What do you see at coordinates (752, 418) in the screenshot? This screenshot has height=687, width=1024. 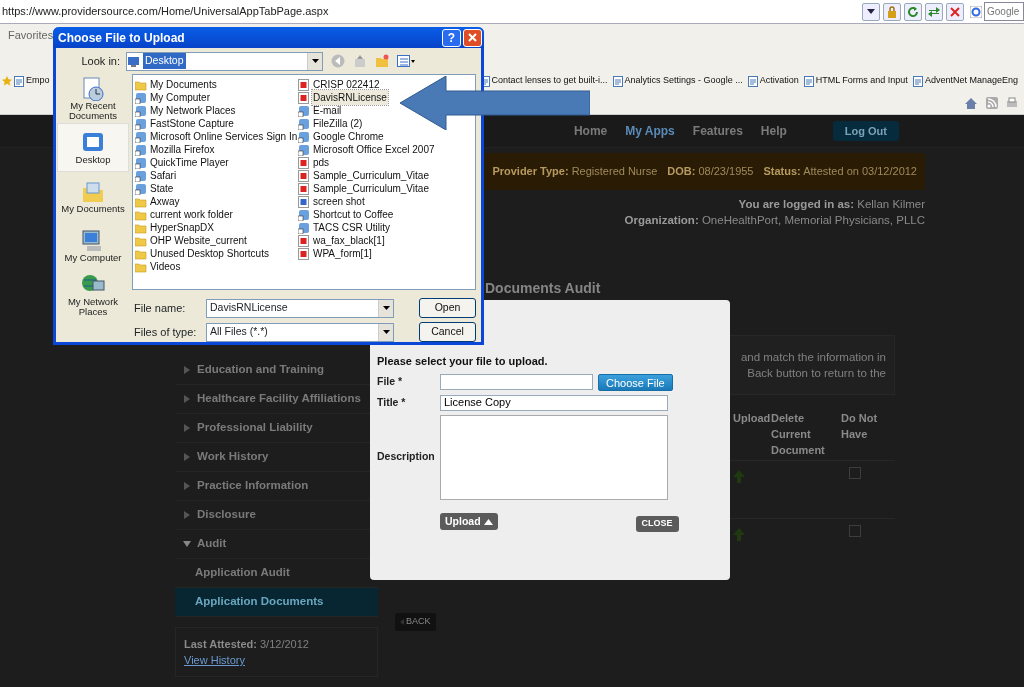 I see `column-header: Upload` at bounding box center [752, 418].